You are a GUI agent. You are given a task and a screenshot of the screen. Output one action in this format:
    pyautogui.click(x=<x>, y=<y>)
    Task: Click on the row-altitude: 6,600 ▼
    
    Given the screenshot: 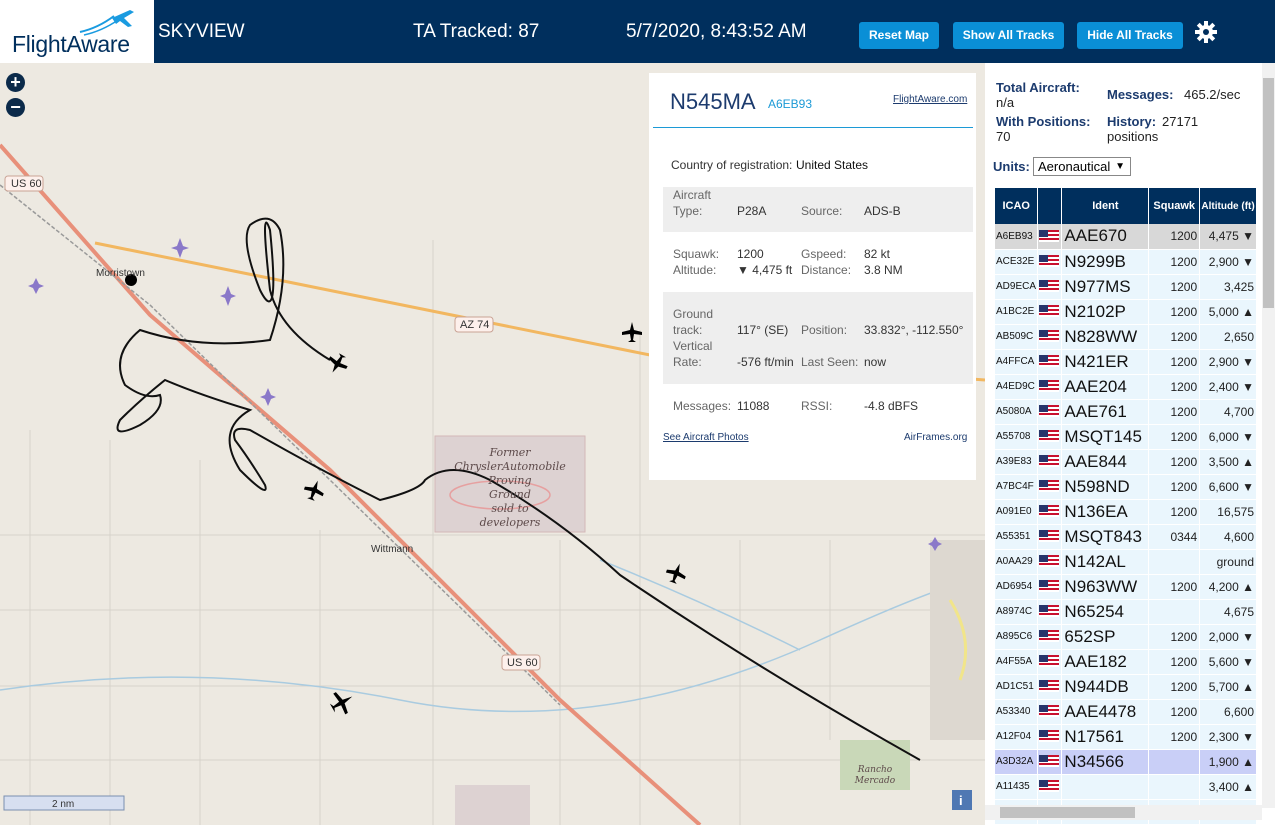 What is the action you would take?
    pyautogui.click(x=1228, y=487)
    